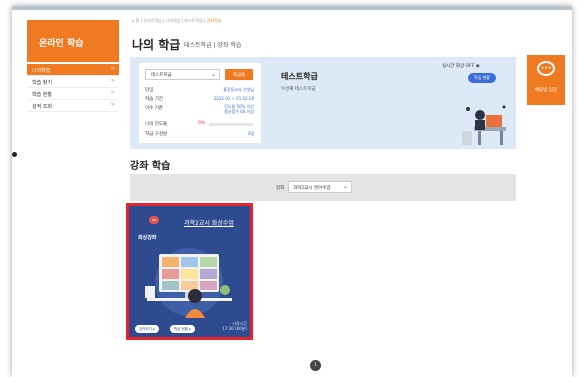  Describe the element at coordinates (154, 99) in the screenshot. I see `info-label-period: 학습 기간` at that location.